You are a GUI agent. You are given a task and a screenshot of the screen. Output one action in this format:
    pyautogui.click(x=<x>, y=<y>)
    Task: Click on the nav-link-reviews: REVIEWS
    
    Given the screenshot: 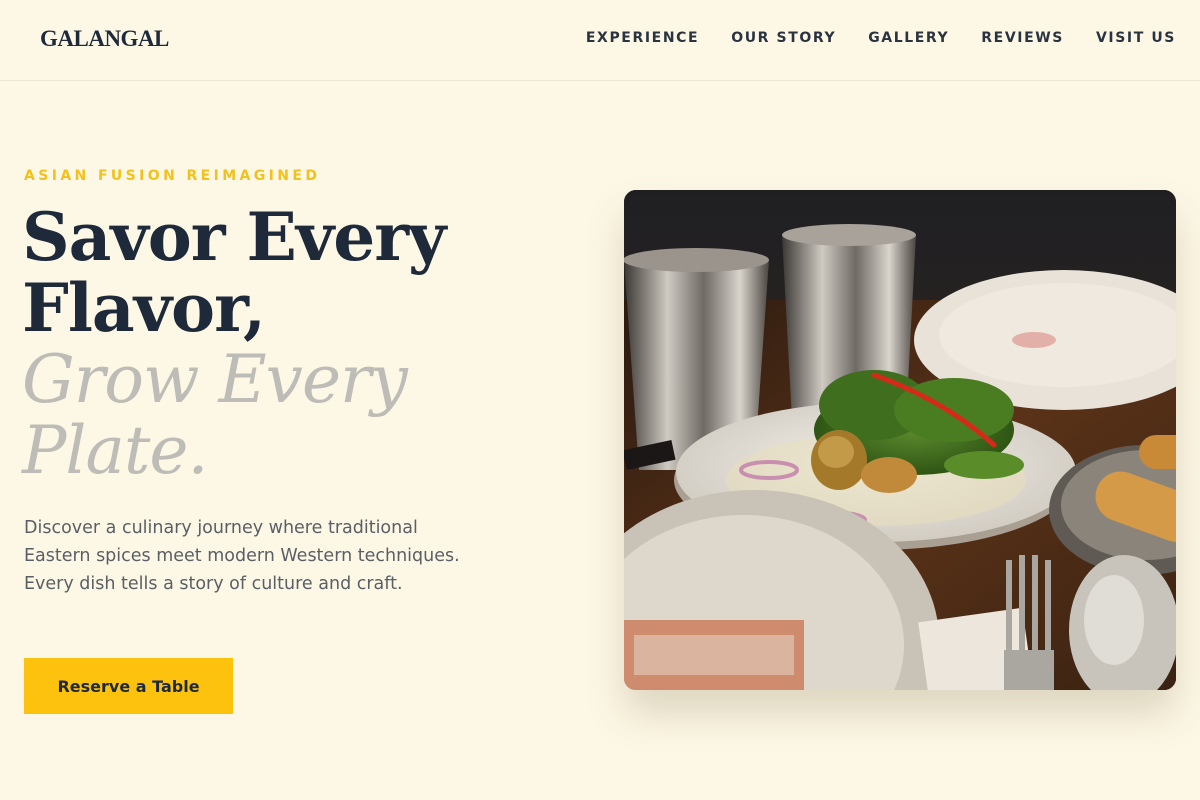 What is the action you would take?
    pyautogui.click(x=1022, y=38)
    